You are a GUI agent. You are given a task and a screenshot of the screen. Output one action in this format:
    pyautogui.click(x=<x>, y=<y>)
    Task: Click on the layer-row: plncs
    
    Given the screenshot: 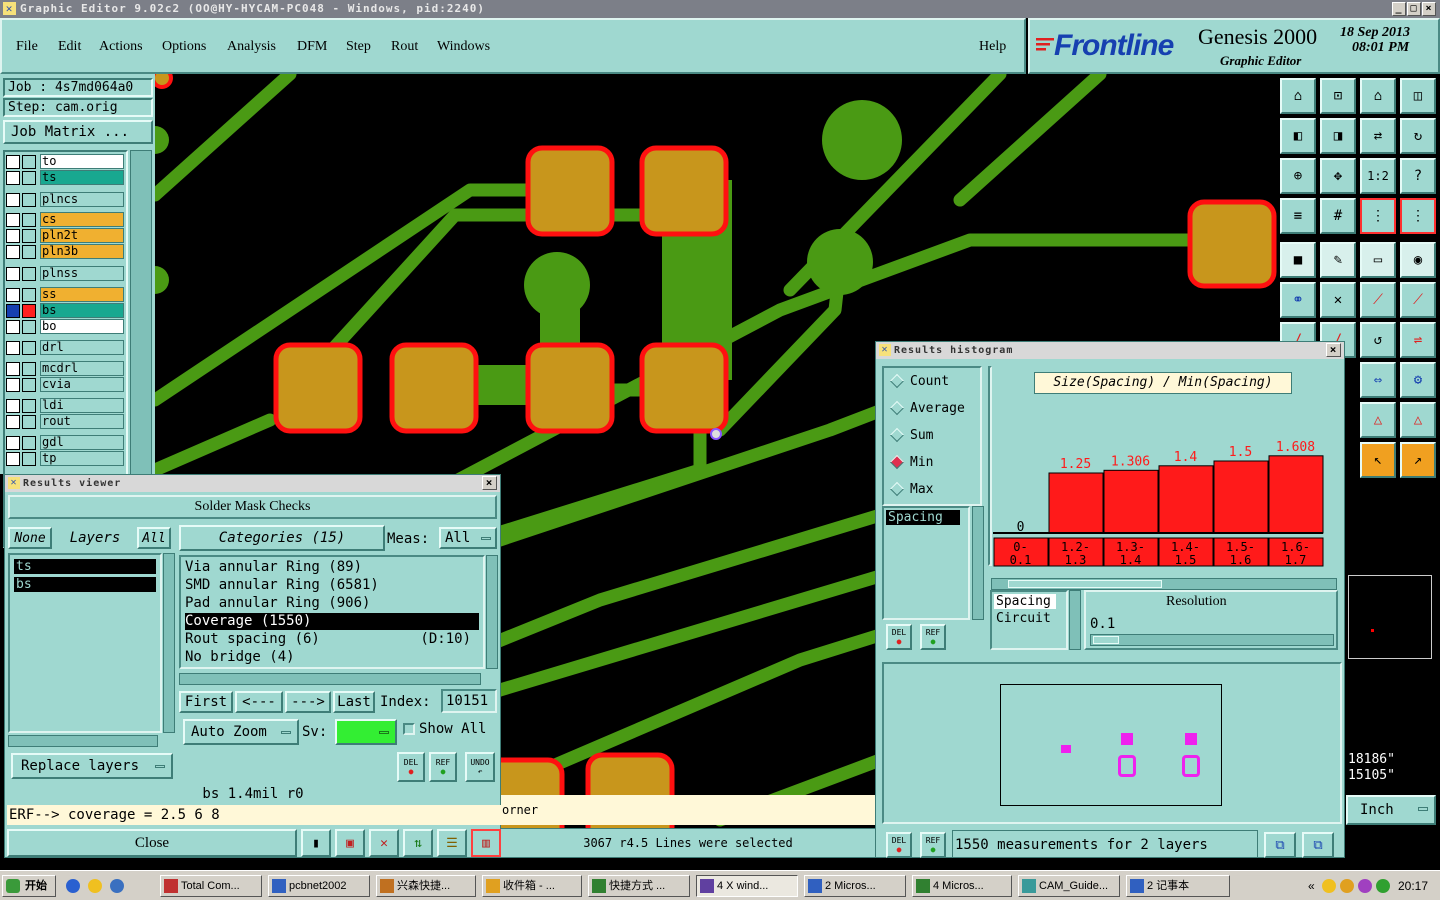 What is the action you would take?
    pyautogui.click(x=65, y=199)
    